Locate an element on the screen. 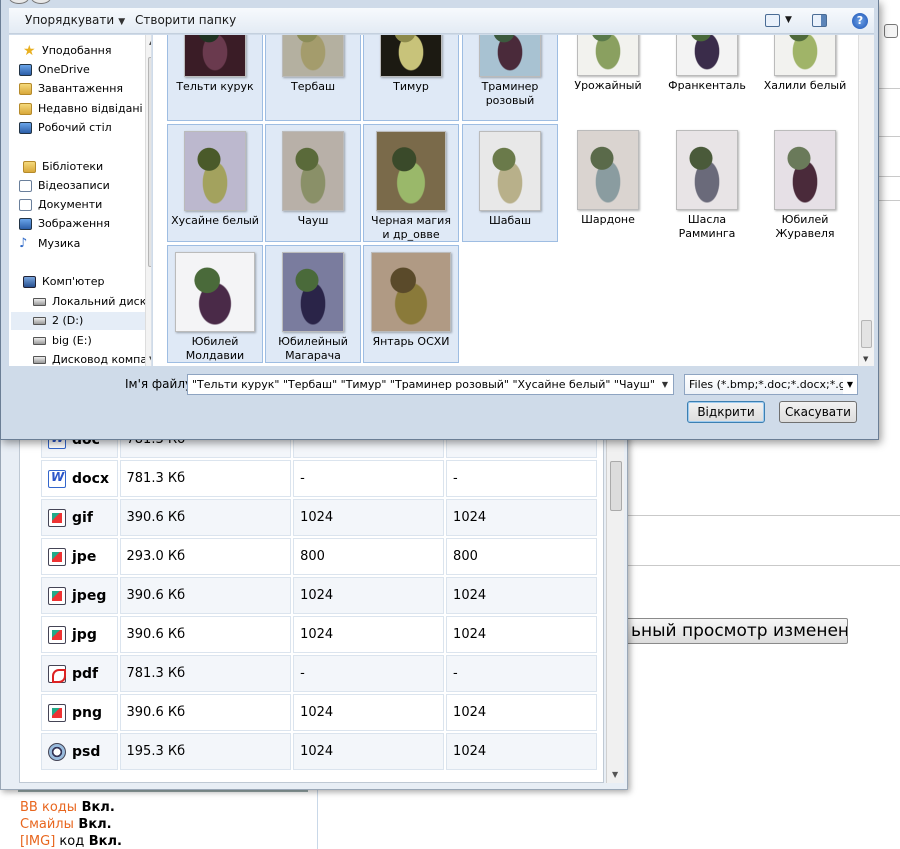  nav-item-label: Комп'ютер is located at coordinates (73, 281).